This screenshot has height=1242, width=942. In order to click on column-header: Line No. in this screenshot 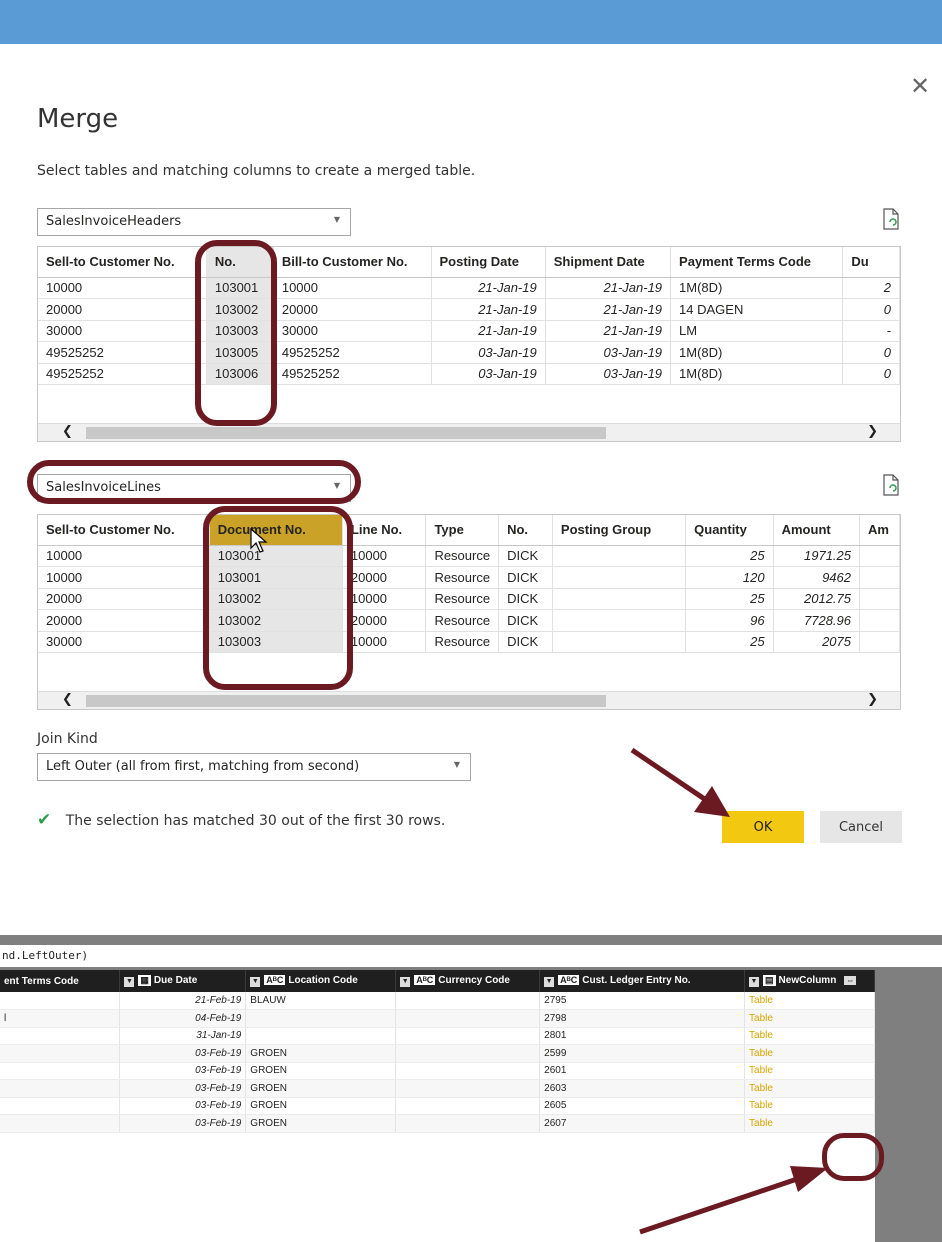, I will do `click(384, 530)`.